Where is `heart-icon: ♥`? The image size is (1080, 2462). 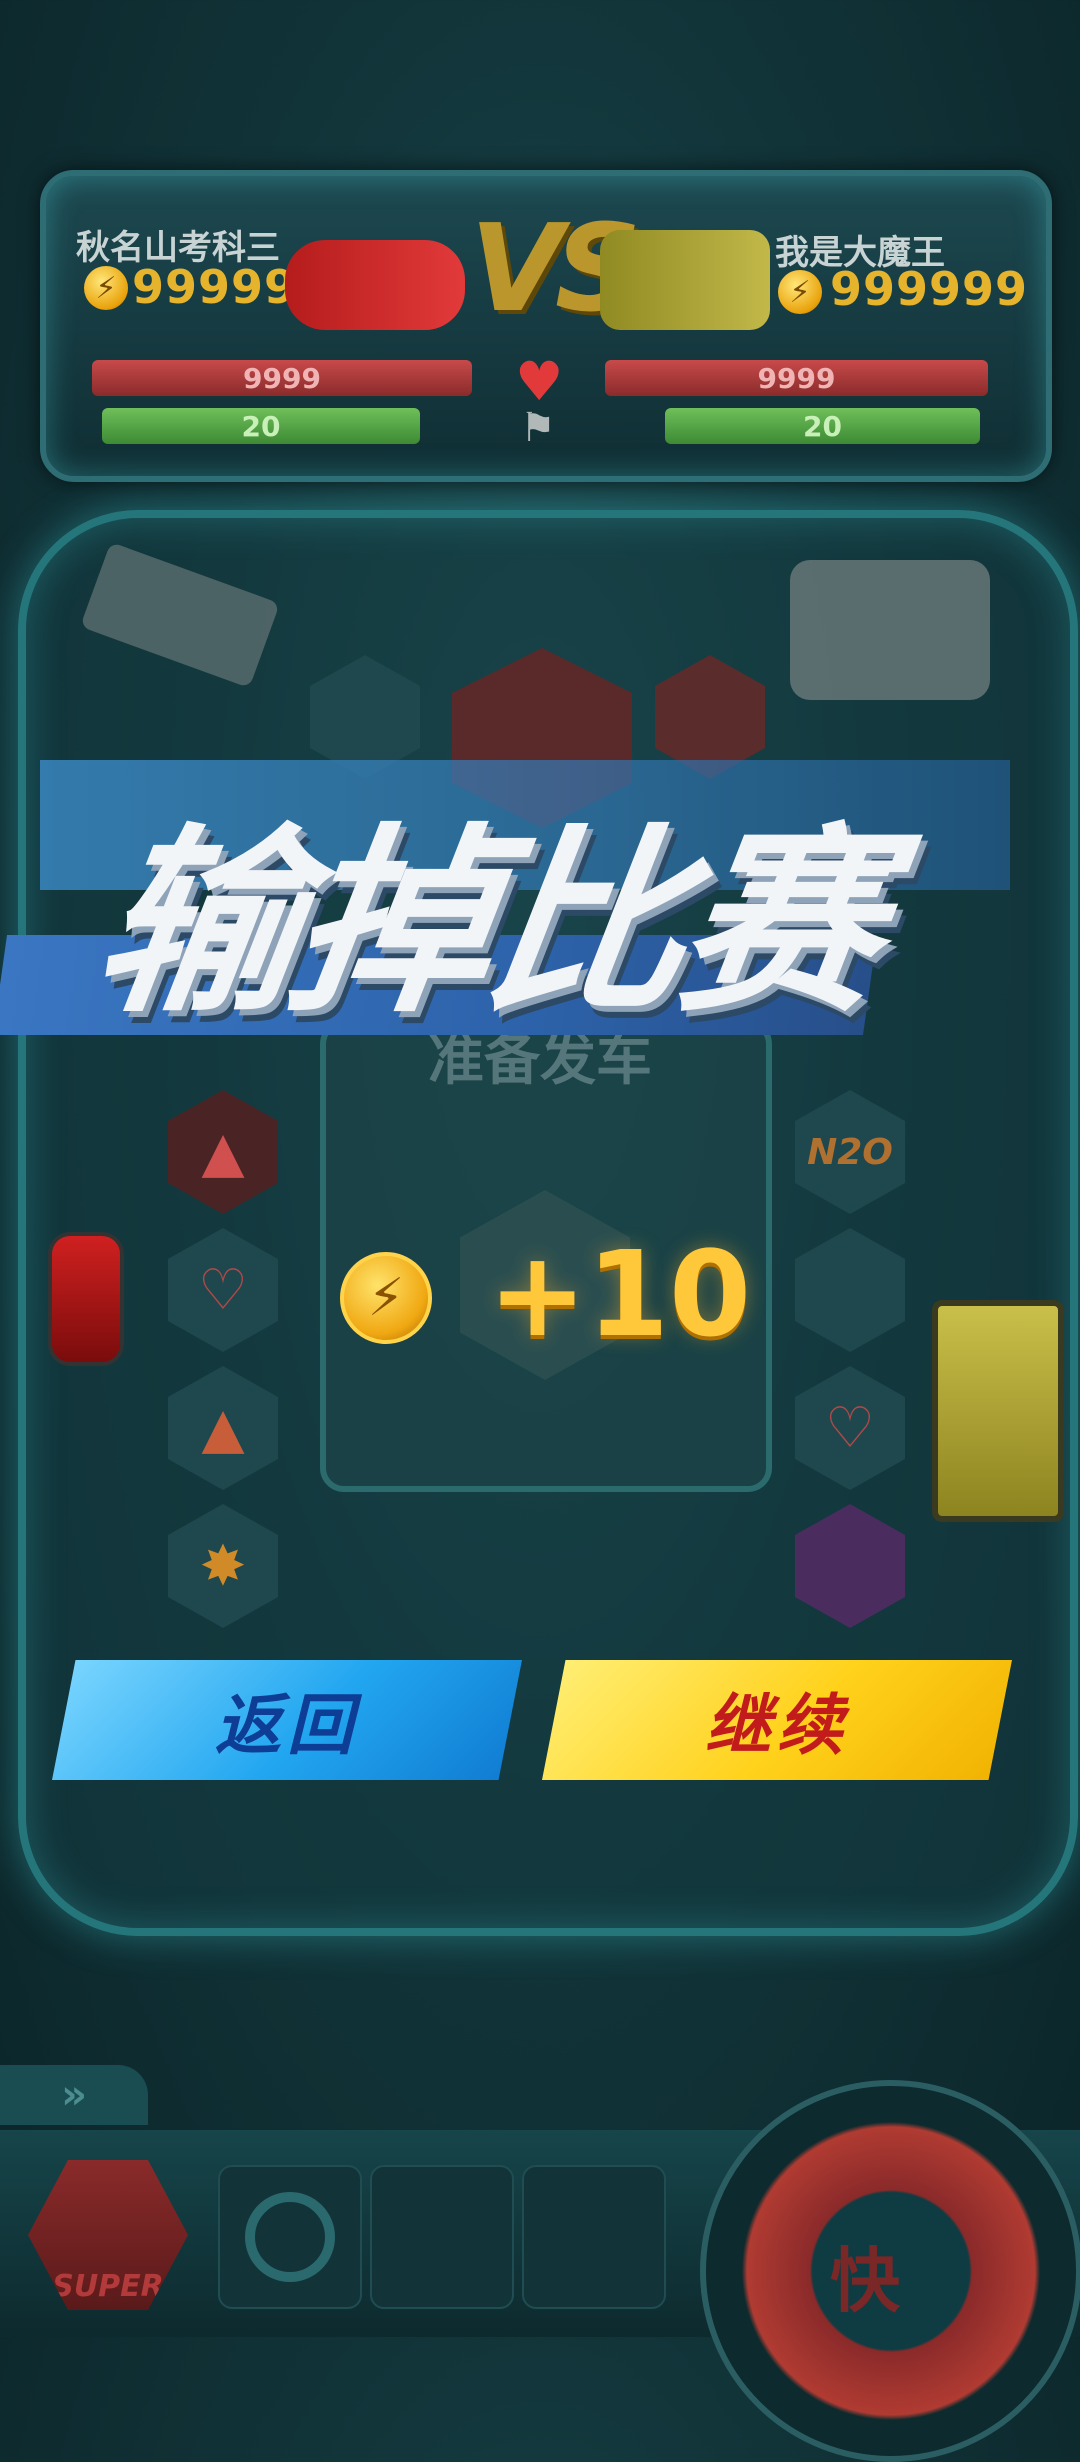 heart-icon: ♥ is located at coordinates (539, 381).